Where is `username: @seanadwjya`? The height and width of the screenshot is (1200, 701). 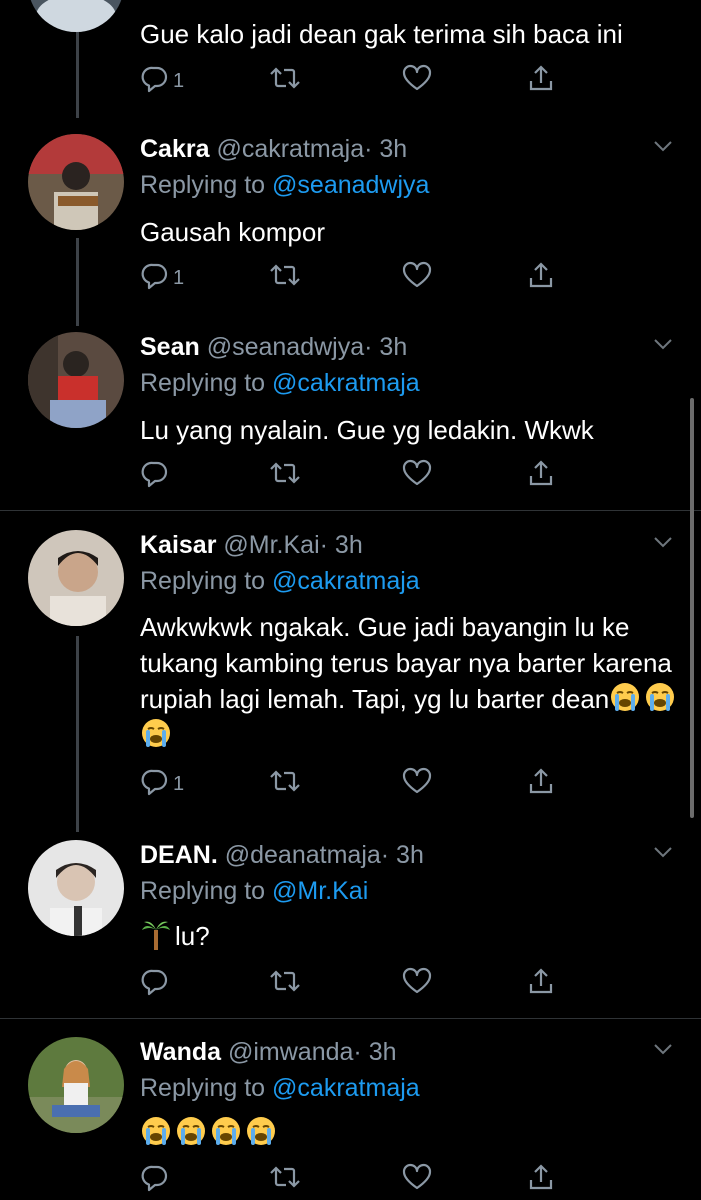
username: @seanadwjya is located at coordinates (285, 347).